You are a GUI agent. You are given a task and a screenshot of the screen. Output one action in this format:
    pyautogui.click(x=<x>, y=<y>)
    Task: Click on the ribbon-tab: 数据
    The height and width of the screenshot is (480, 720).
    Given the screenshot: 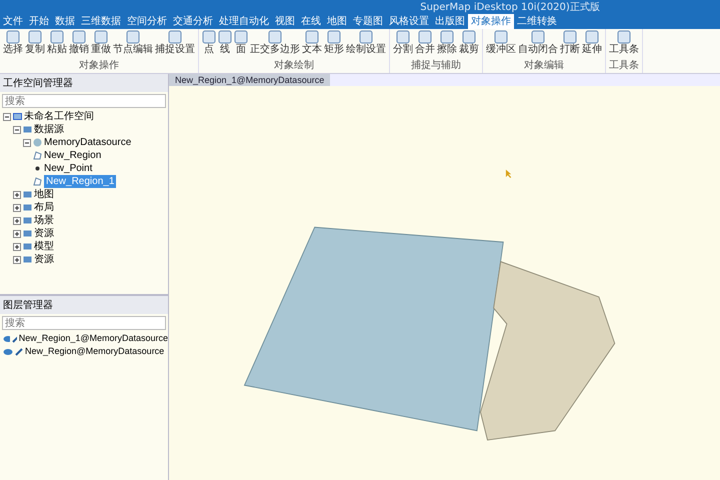 What is the action you would take?
    pyautogui.click(x=65, y=21)
    